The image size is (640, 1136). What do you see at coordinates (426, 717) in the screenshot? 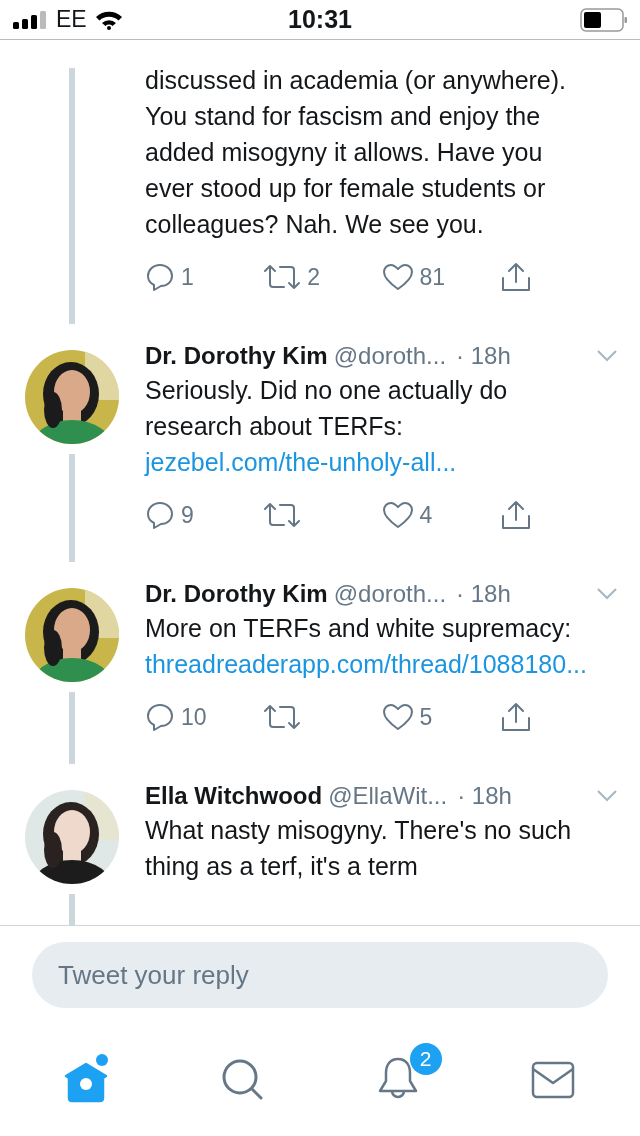
I see `like-count: 5` at bounding box center [426, 717].